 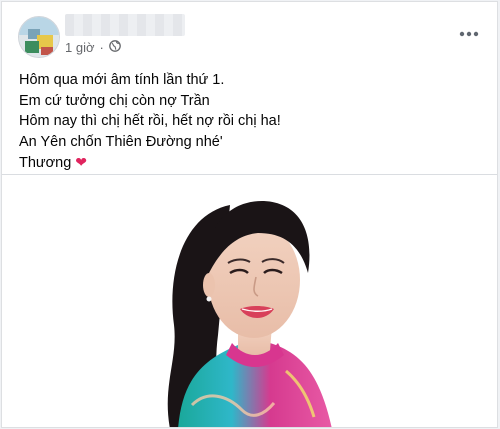 I want to click on avatar-image, so click(x=39, y=37).